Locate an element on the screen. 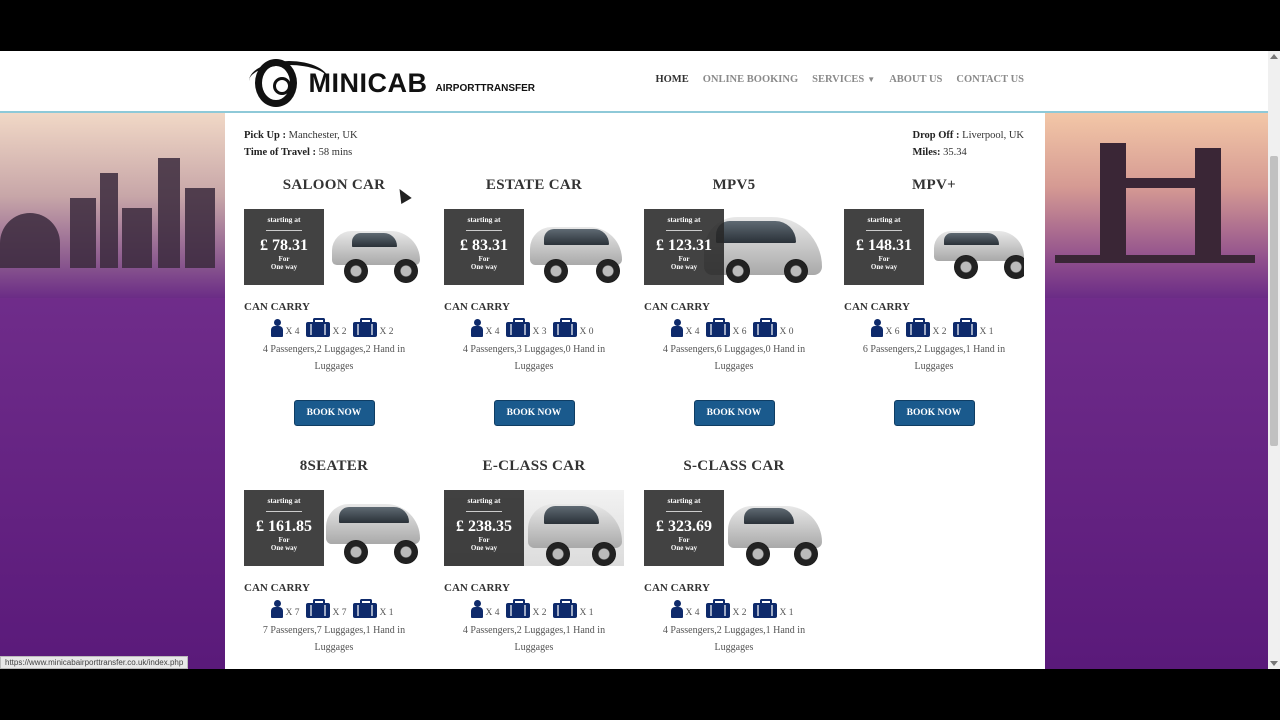 The height and width of the screenshot is (720, 1280). price-badge: starting at £ 78.31 For One way is located at coordinates (284, 247).